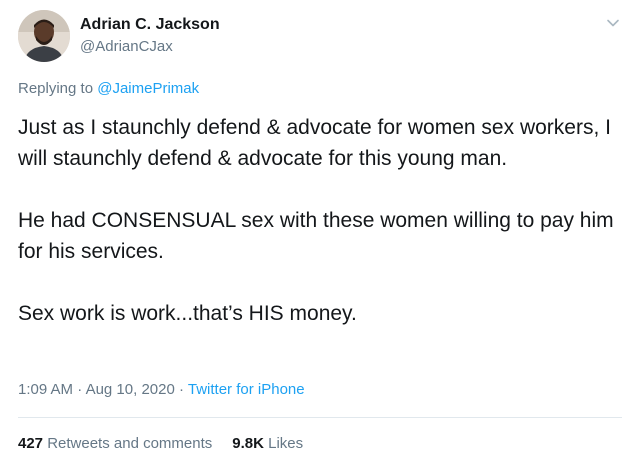  I want to click on likes-label: Likes, so click(283, 443).